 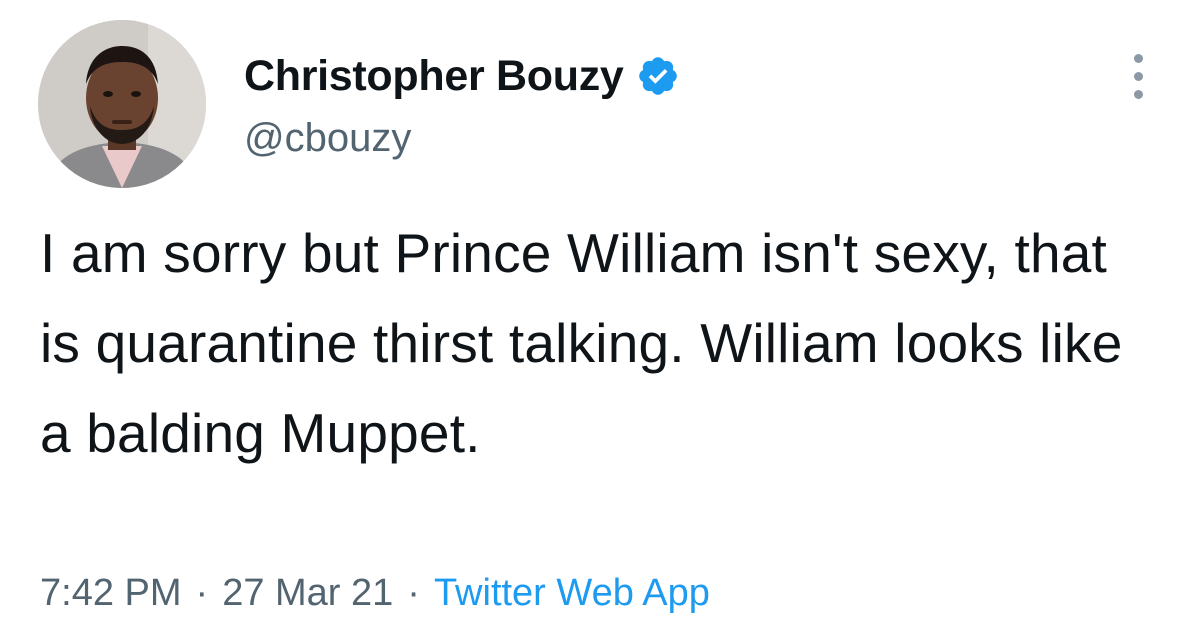 I want to click on tweet-meta: 7:42 PM · 27 Mar 21 · Twitter Web App, so click(x=375, y=593).